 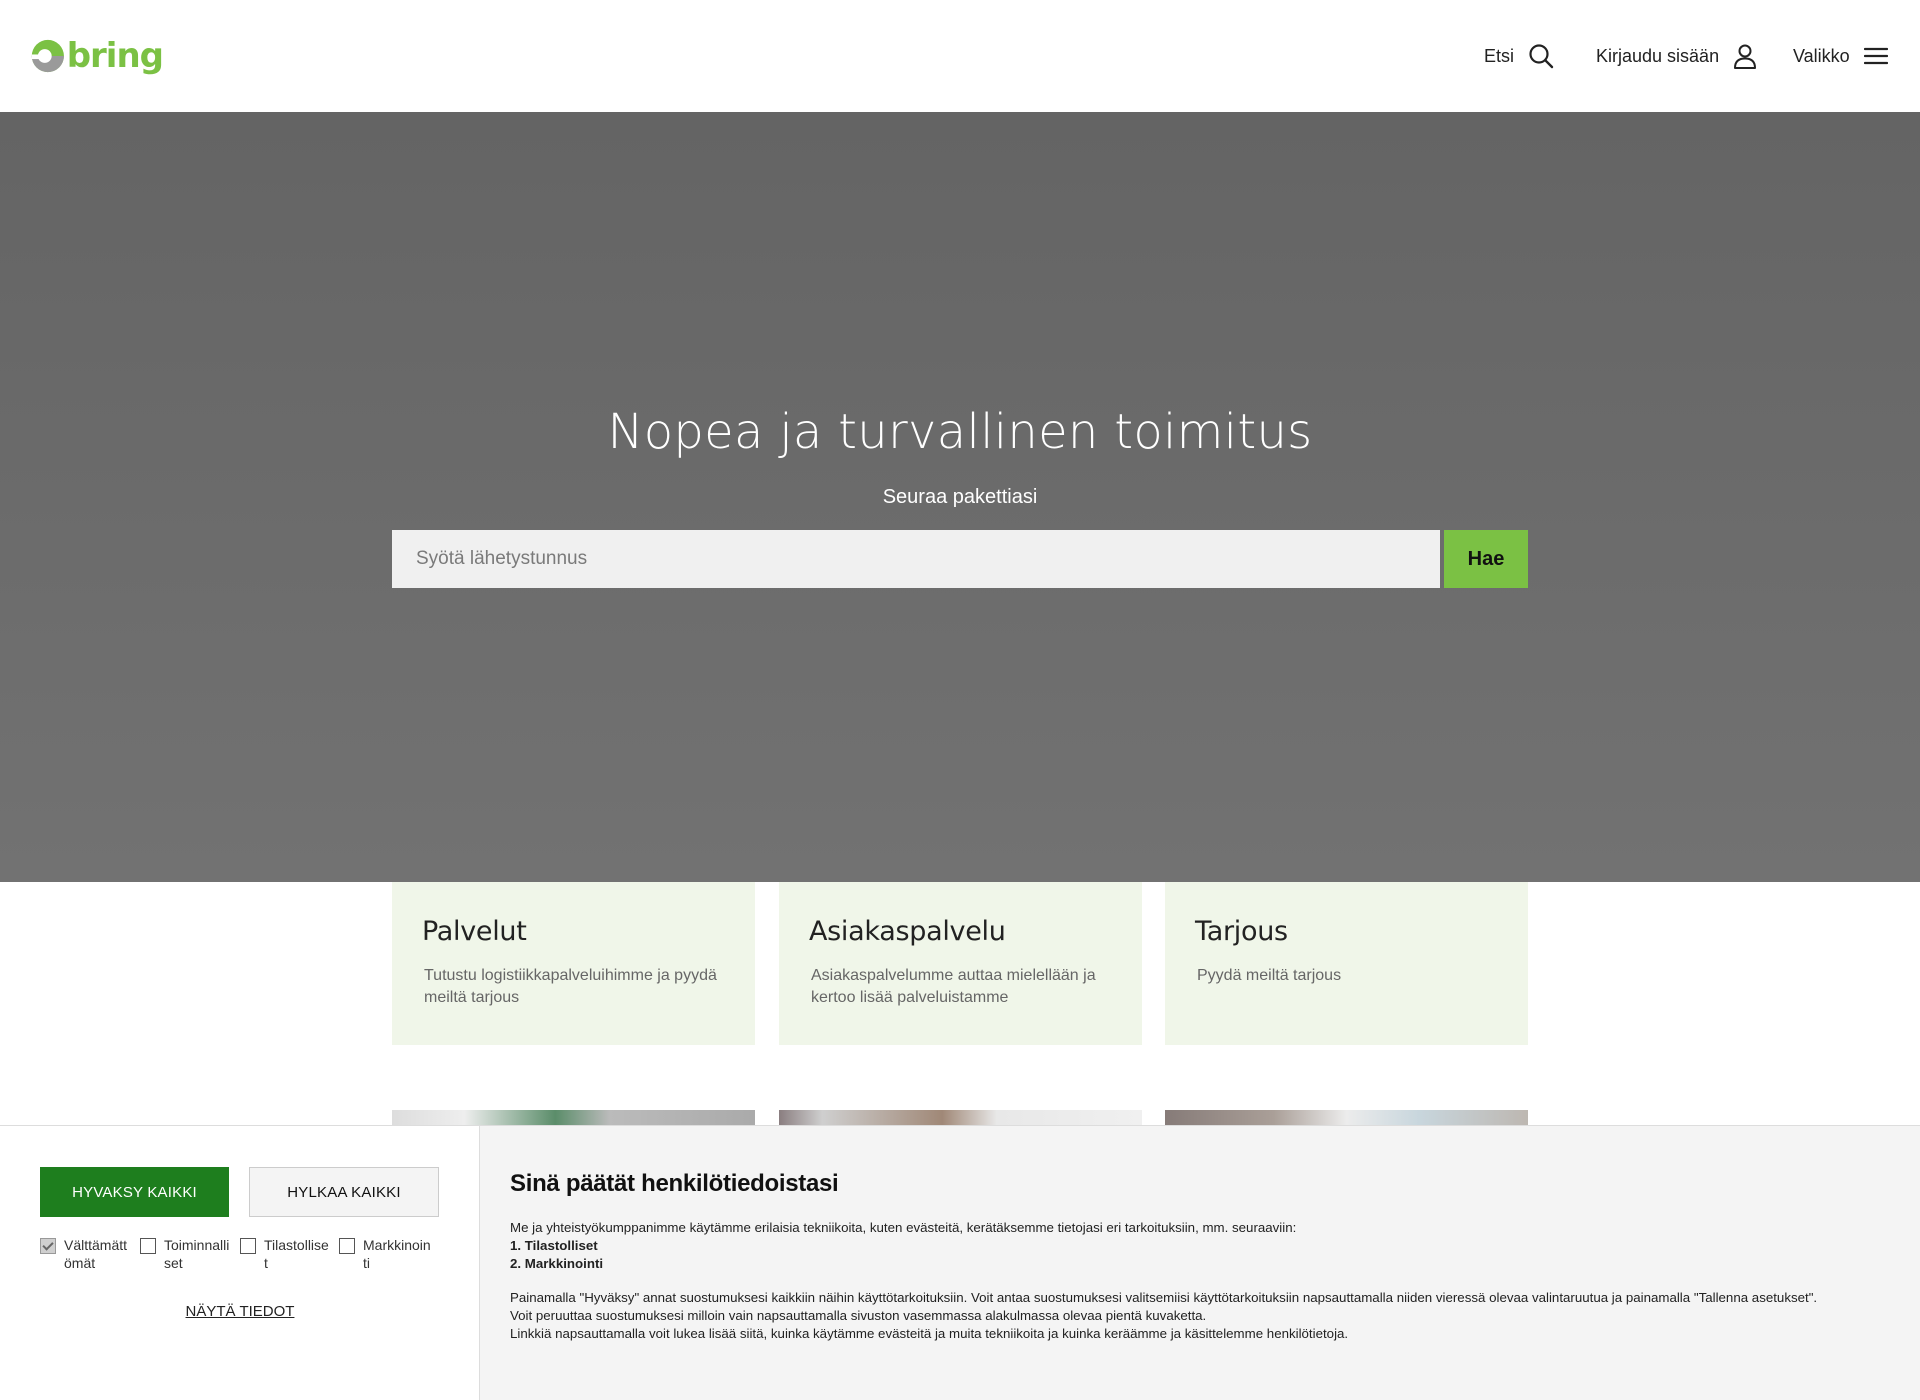 I want to click on accept-all-button: HYVAKSY KAIKKI, so click(x=134, y=1192).